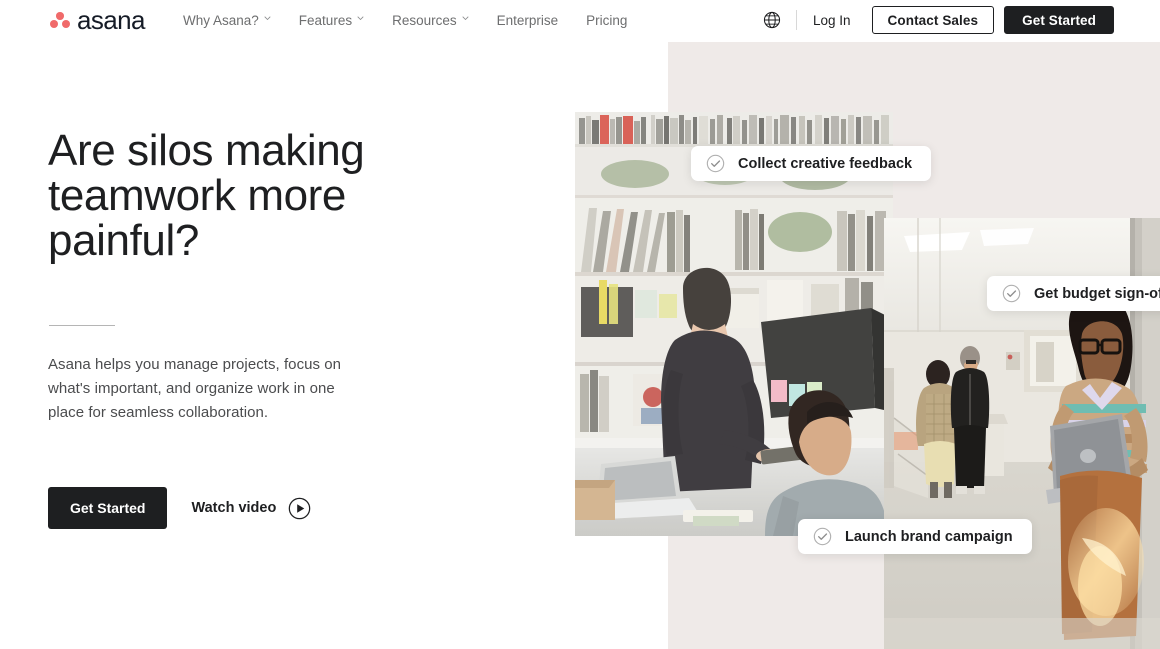  Describe the element at coordinates (832, 20) in the screenshot. I see `log-in-link: Log In` at that location.